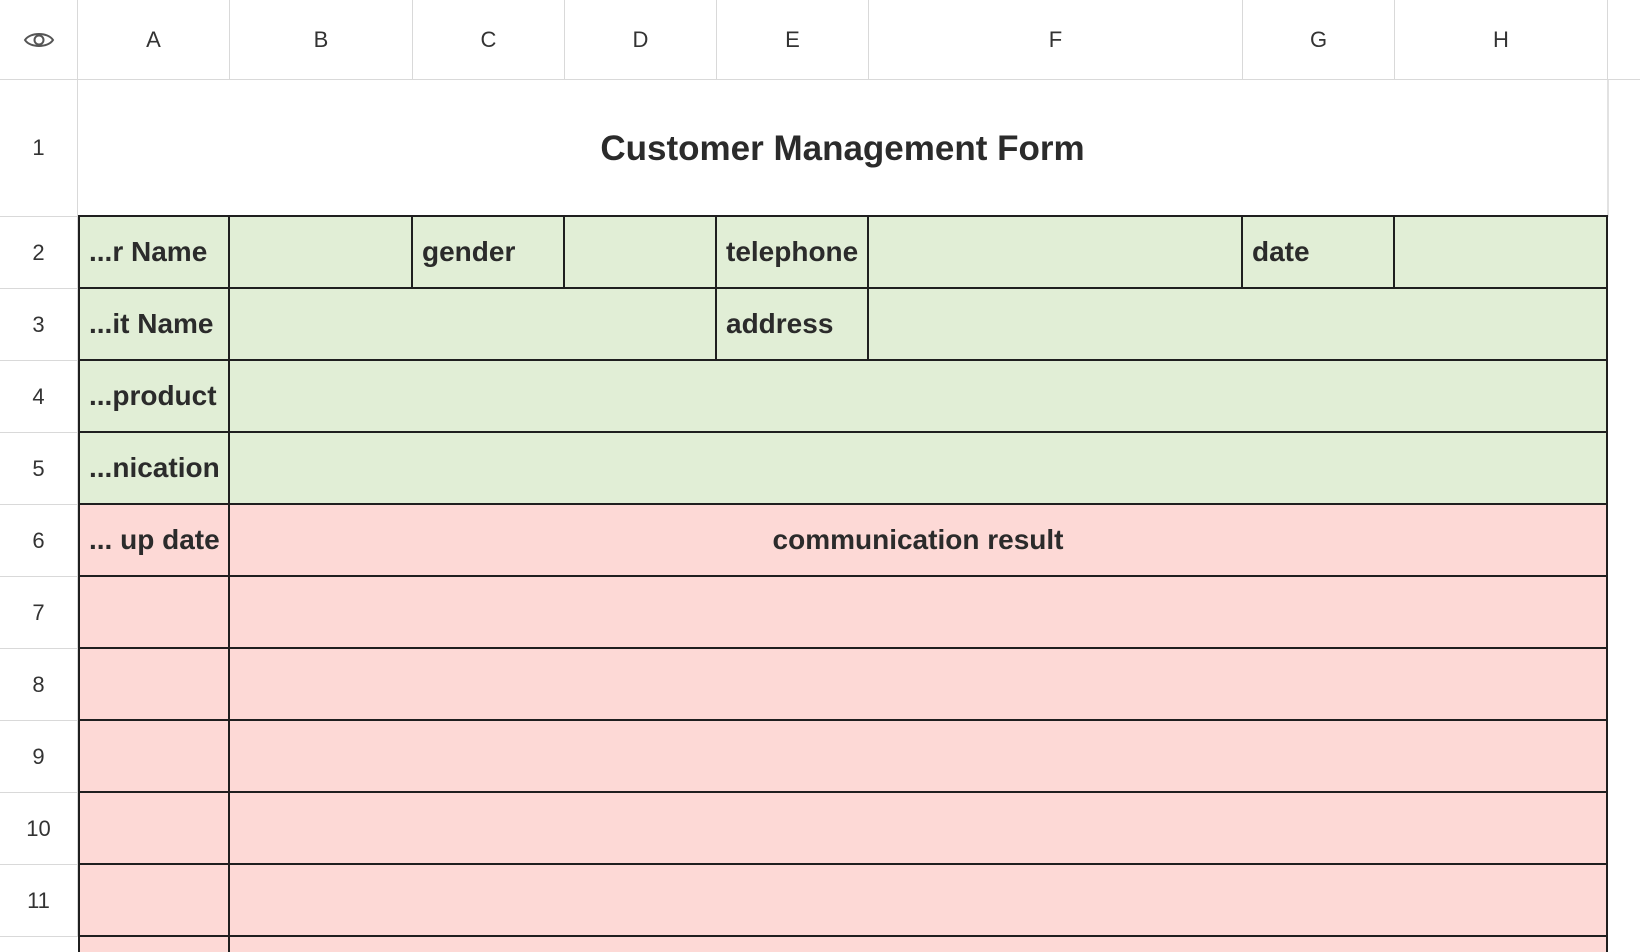 The width and height of the screenshot is (1640, 952). I want to click on column-header-a: A, so click(154, 40).